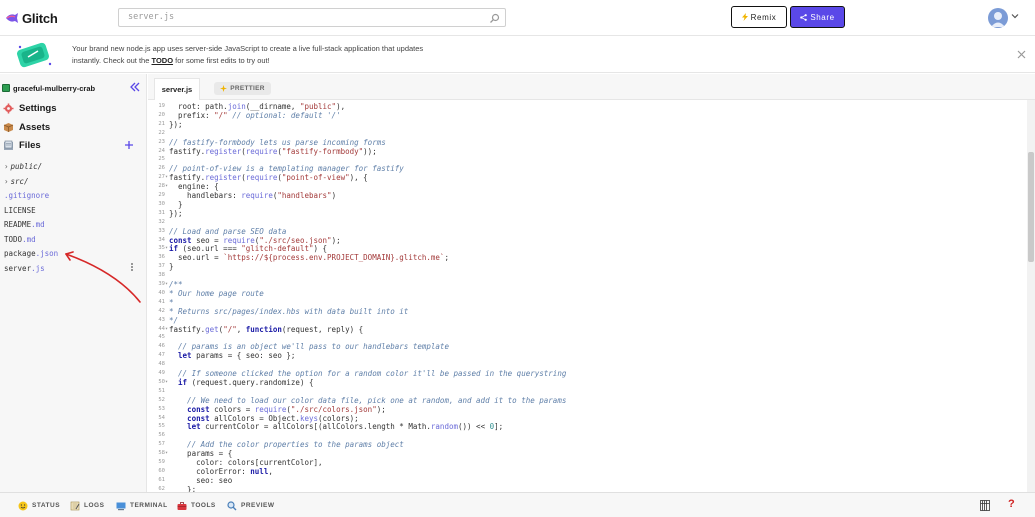 This screenshot has height=517, width=1035. I want to click on code-line: 33 // Load and parse SEO data, so click(588, 231).